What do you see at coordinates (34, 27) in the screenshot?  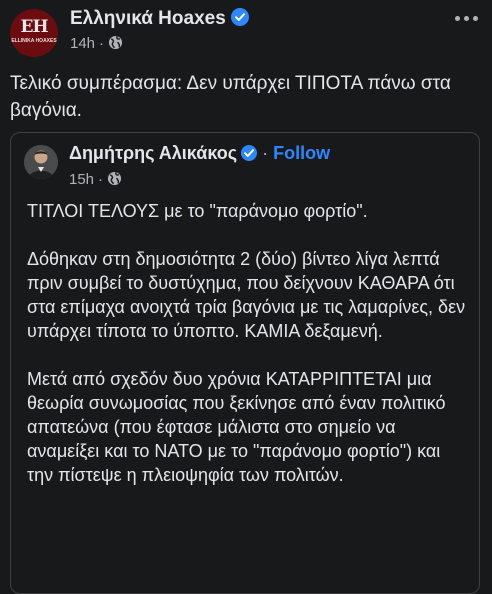 I see `avatar-logo-text: EH` at bounding box center [34, 27].